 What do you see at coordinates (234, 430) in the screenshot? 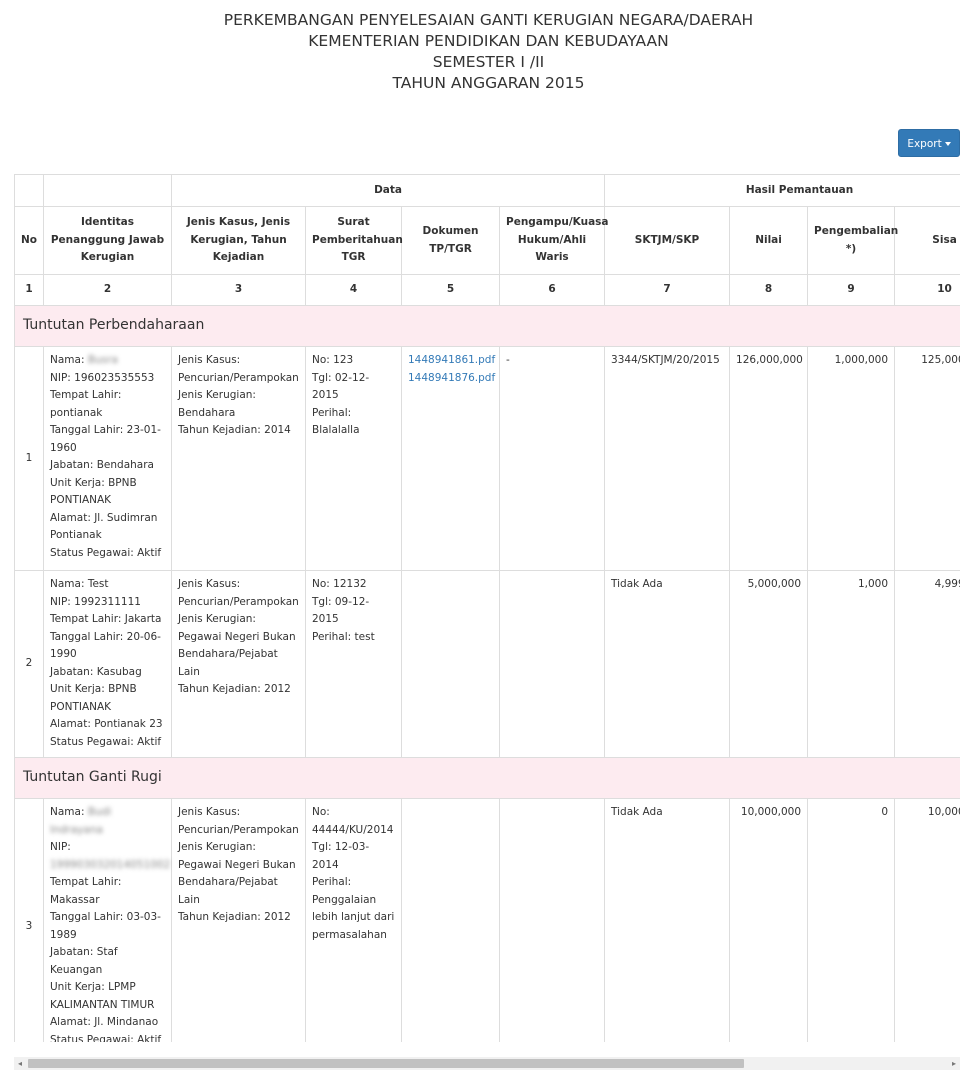
I see `jenis-line: Tahun Kejadian: 2014` at bounding box center [234, 430].